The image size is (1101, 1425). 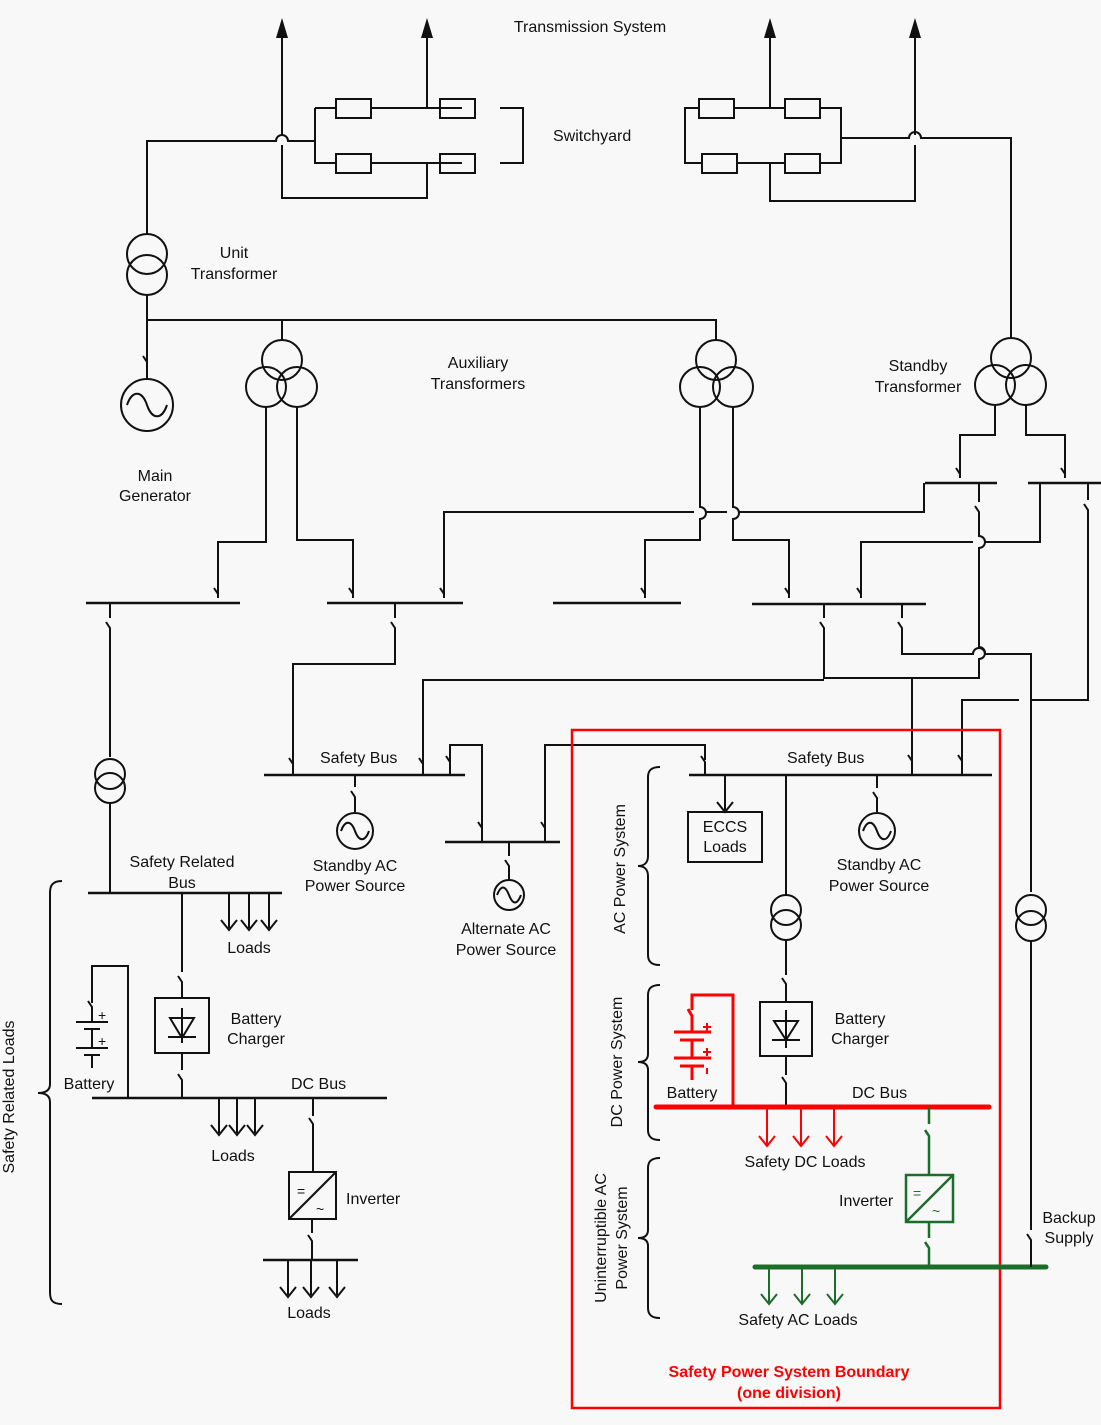 I want to click on alternate-ac-label-1: Alternate AC, so click(x=506, y=929).